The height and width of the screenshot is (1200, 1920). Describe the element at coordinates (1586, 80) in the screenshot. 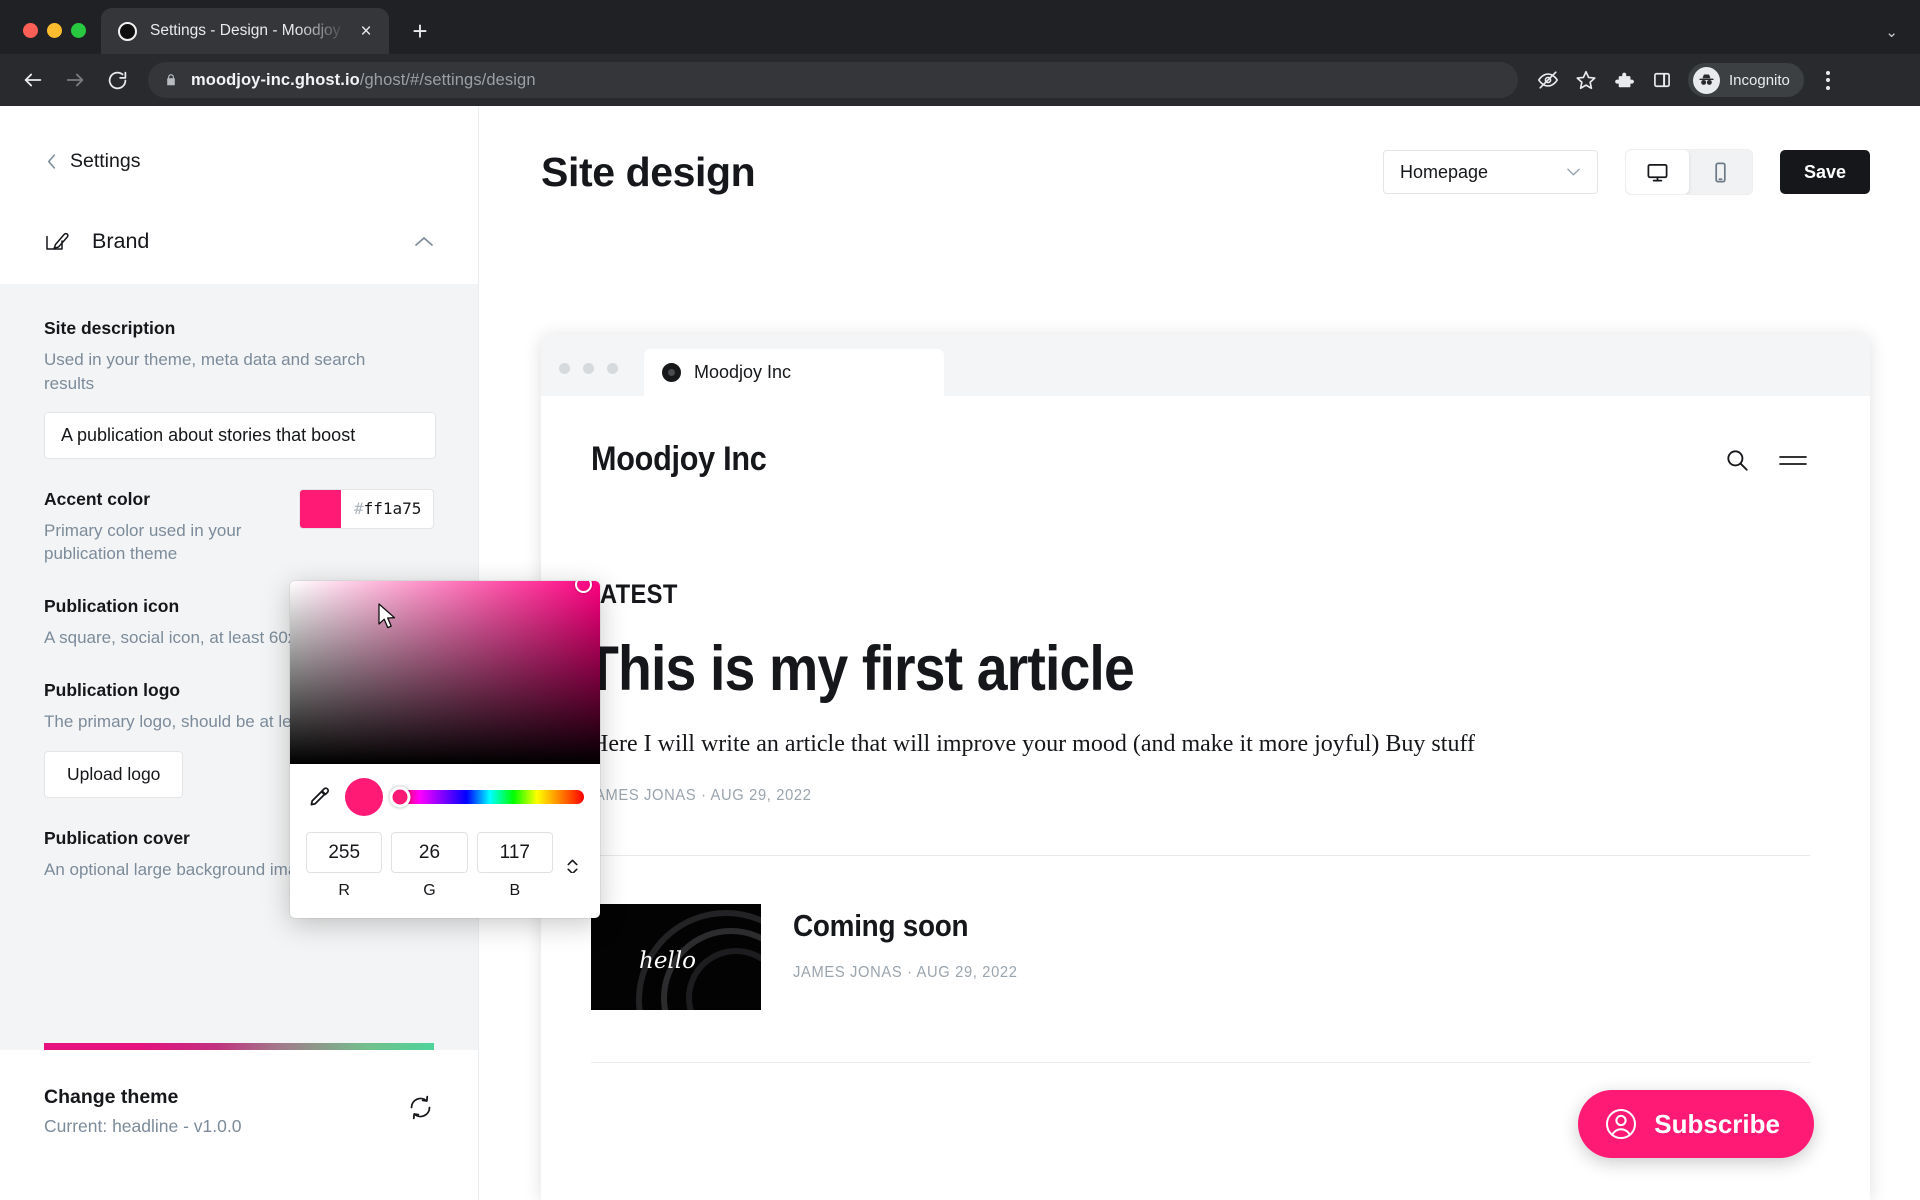

I see `star-icon` at that location.